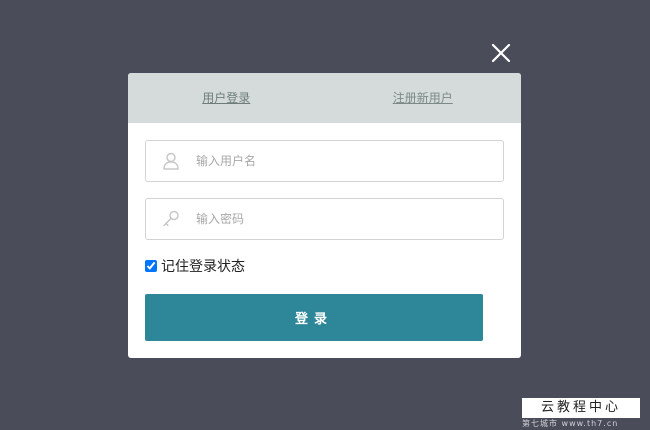  What do you see at coordinates (226, 98) in the screenshot?
I see `tab-login: 用户登录` at bounding box center [226, 98].